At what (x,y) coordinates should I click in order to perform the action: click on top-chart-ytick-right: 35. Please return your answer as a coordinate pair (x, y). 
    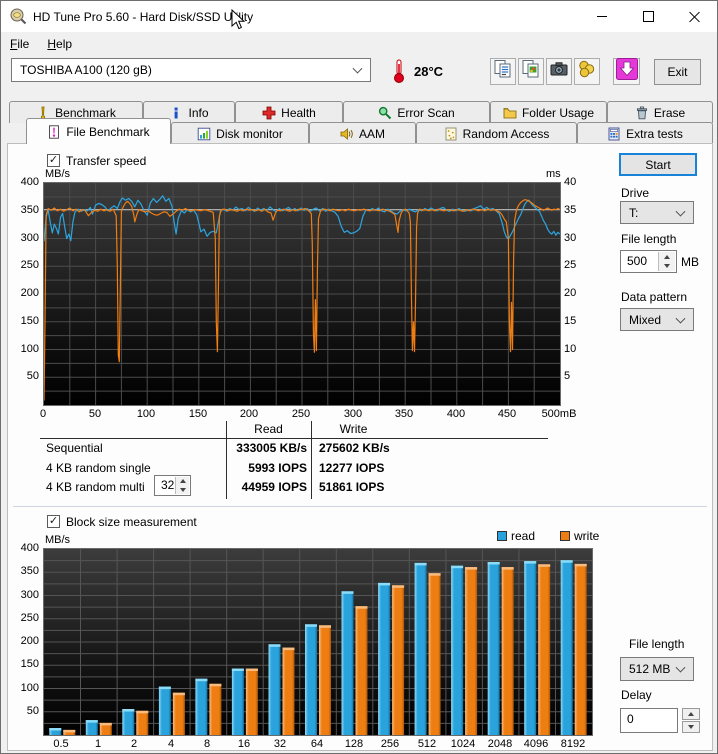
    Looking at the image, I should click on (570, 210).